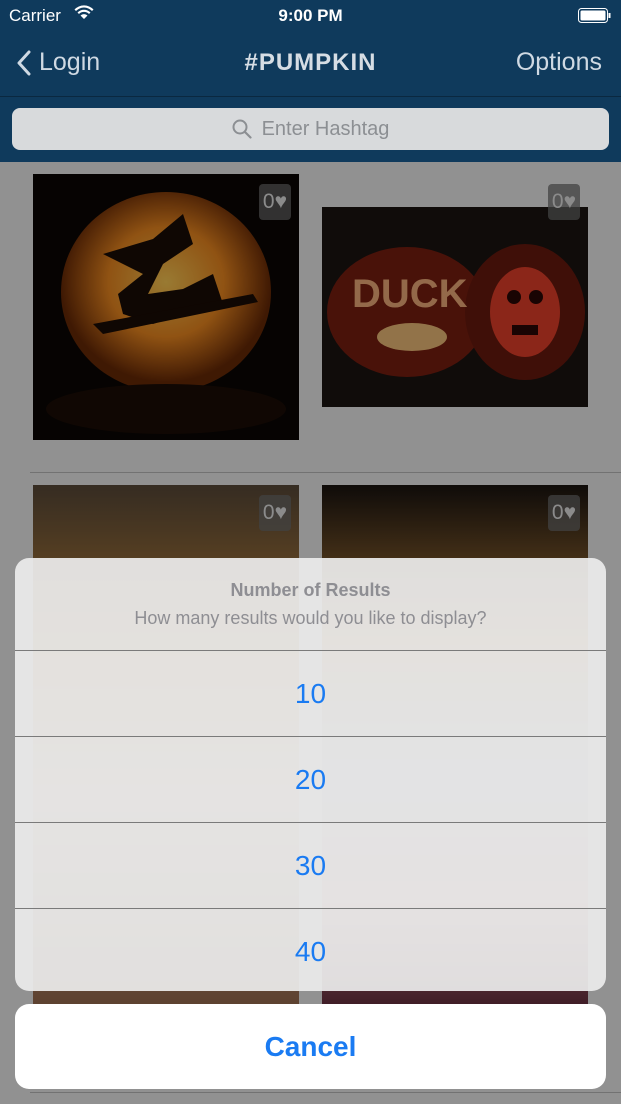 This screenshot has width=621, height=1104. I want to click on clock: 9:00 PM, so click(310, 15).